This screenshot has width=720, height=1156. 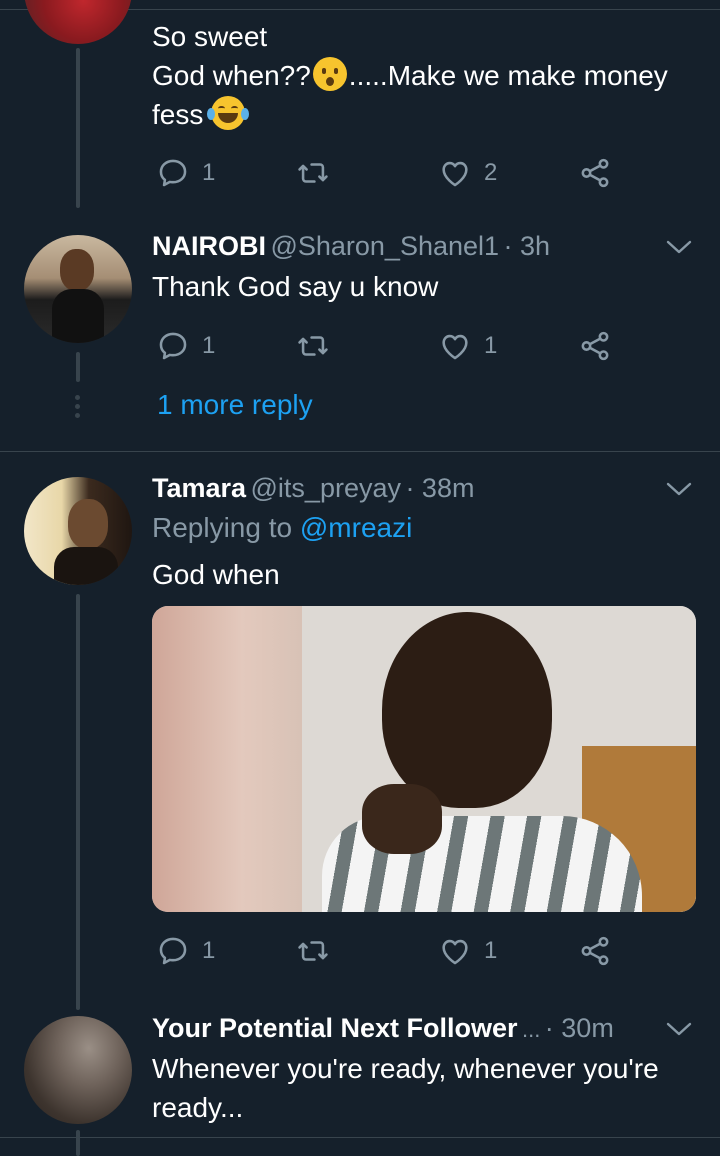 What do you see at coordinates (295, 286) in the screenshot?
I see `tweet-text: Thank God say u know` at bounding box center [295, 286].